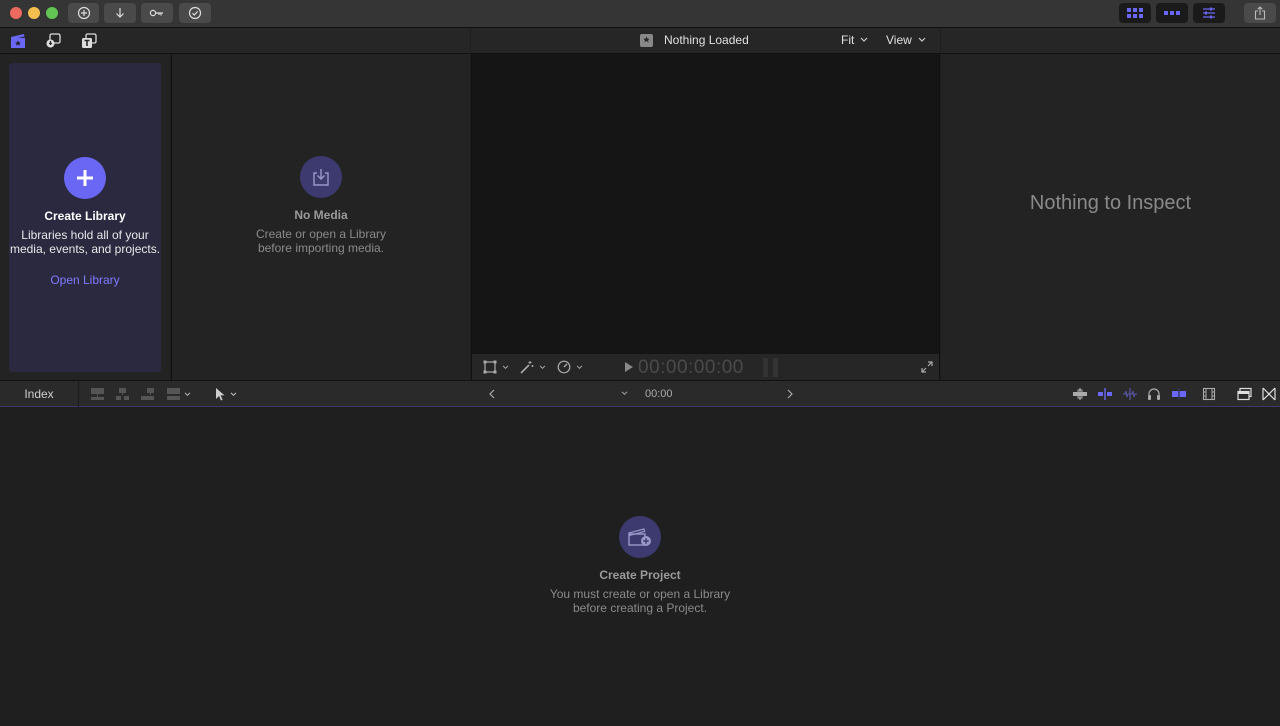 The image size is (1280, 726). I want to click on timeline-toggle-button, so click(1172, 13).